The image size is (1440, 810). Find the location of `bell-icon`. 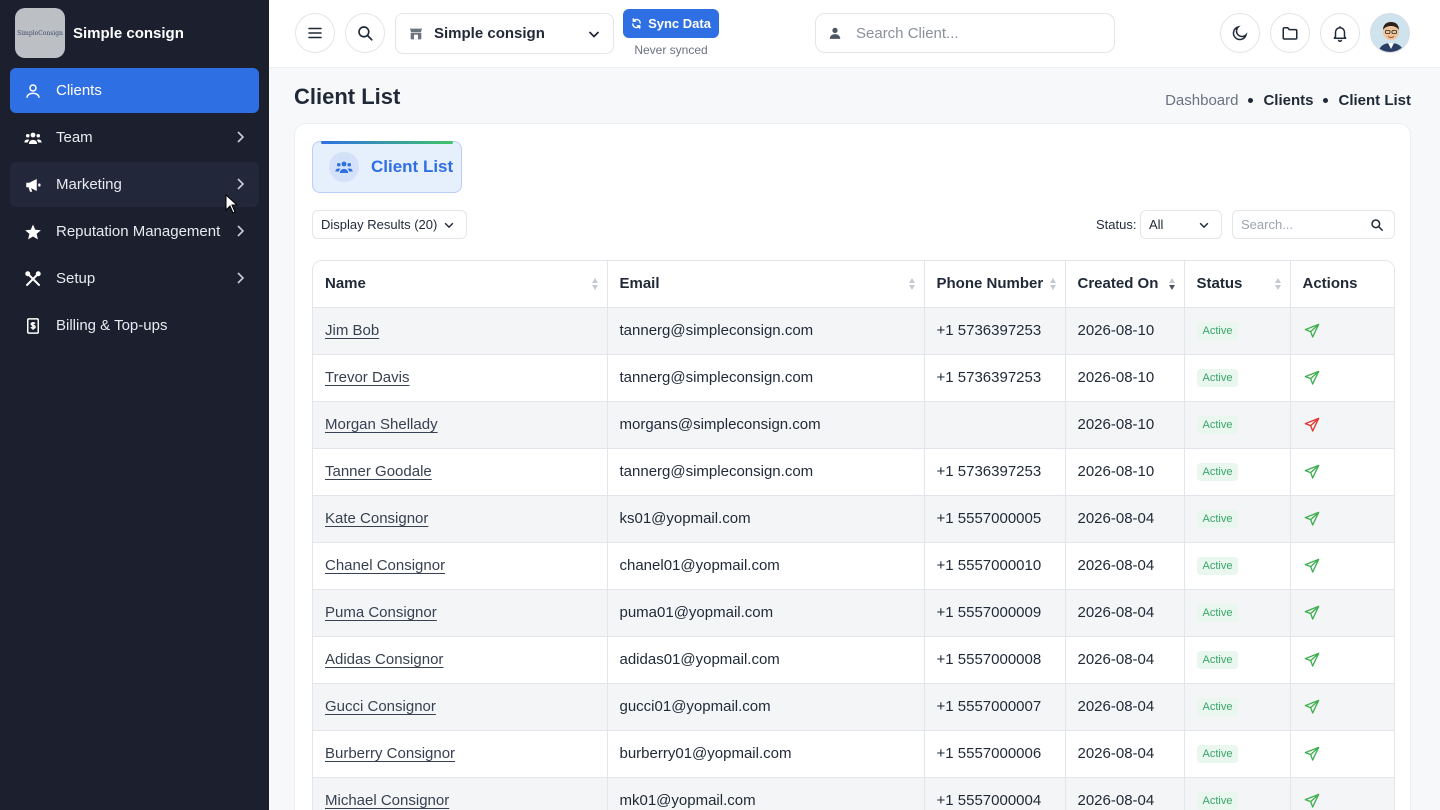

bell-icon is located at coordinates (1340, 34).